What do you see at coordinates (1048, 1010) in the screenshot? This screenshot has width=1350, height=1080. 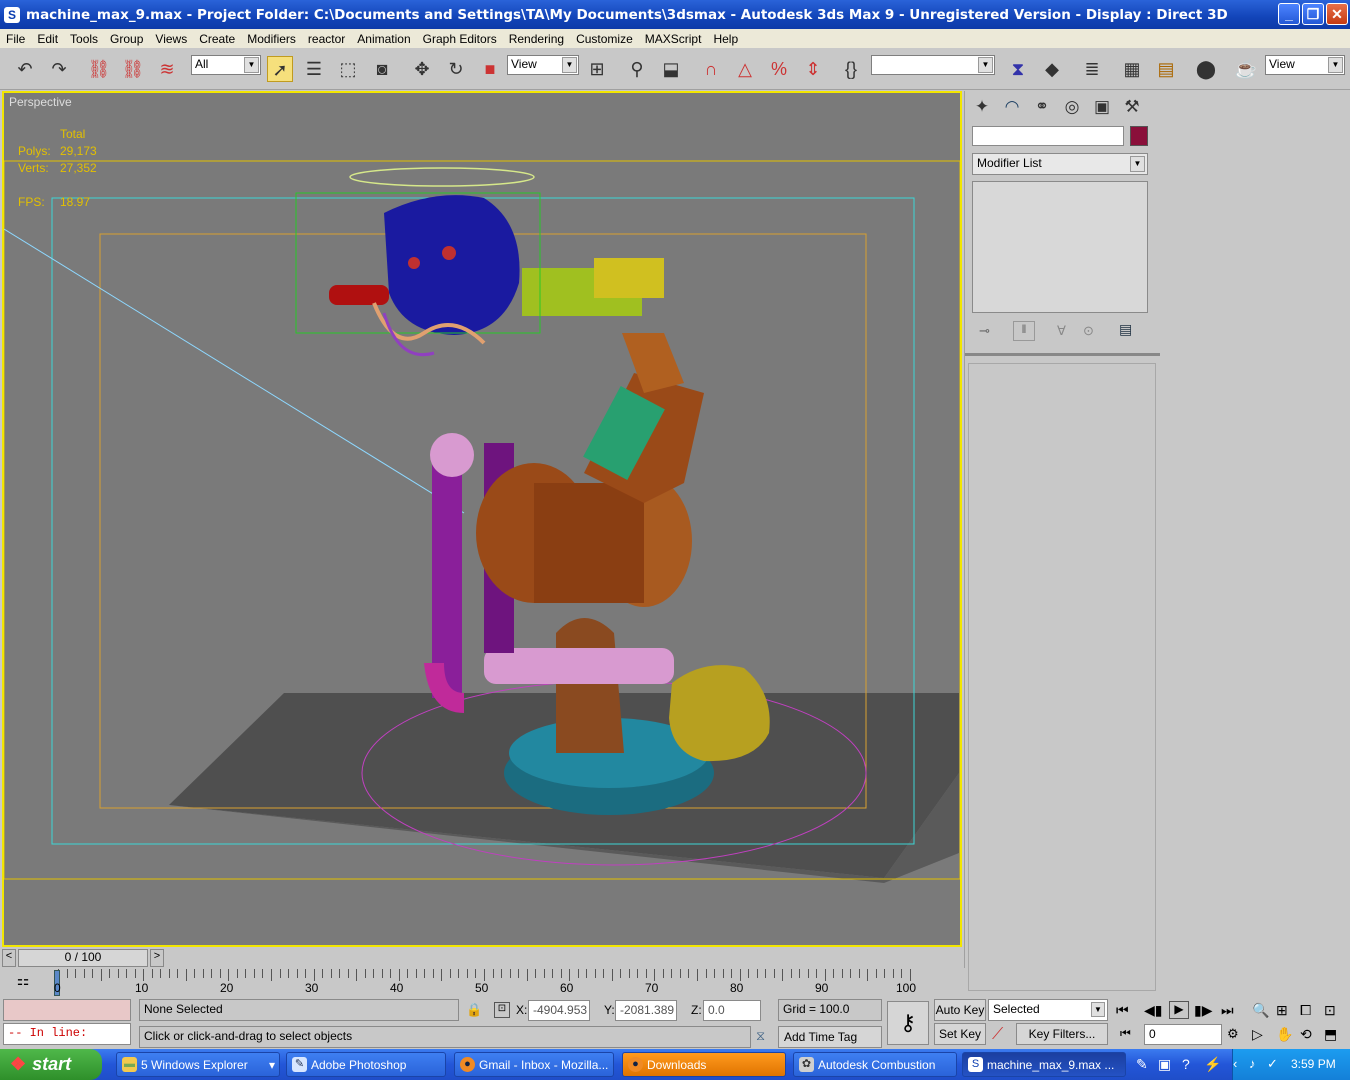 I see `key-mode-dropdown: Selected ▼` at bounding box center [1048, 1010].